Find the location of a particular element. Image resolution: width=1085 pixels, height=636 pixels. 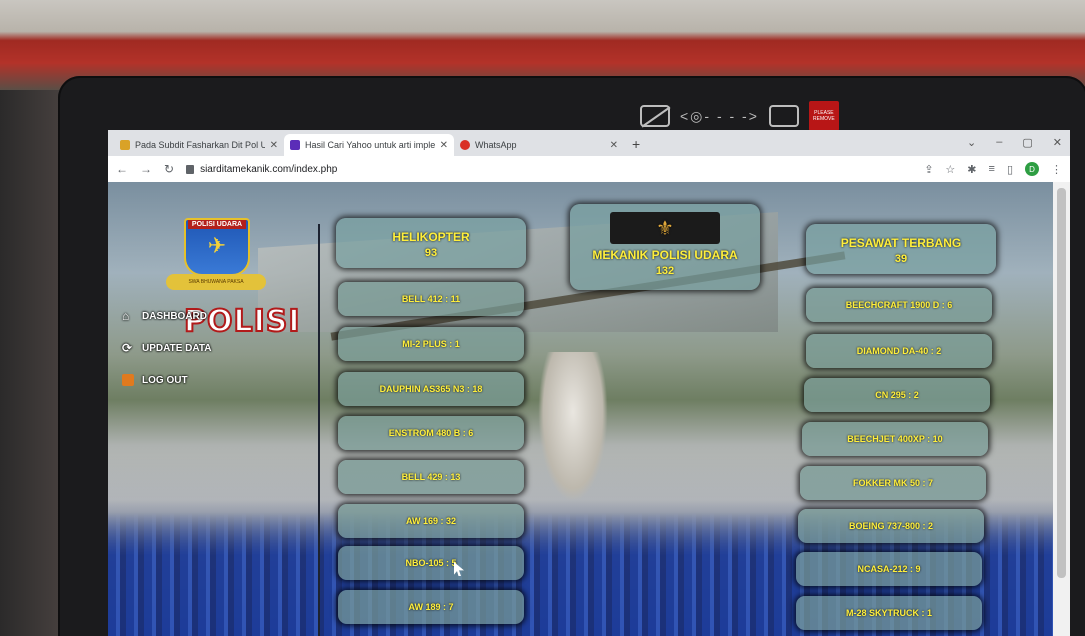

helikopter-item: AW 189 : 7 is located at coordinates (431, 607).